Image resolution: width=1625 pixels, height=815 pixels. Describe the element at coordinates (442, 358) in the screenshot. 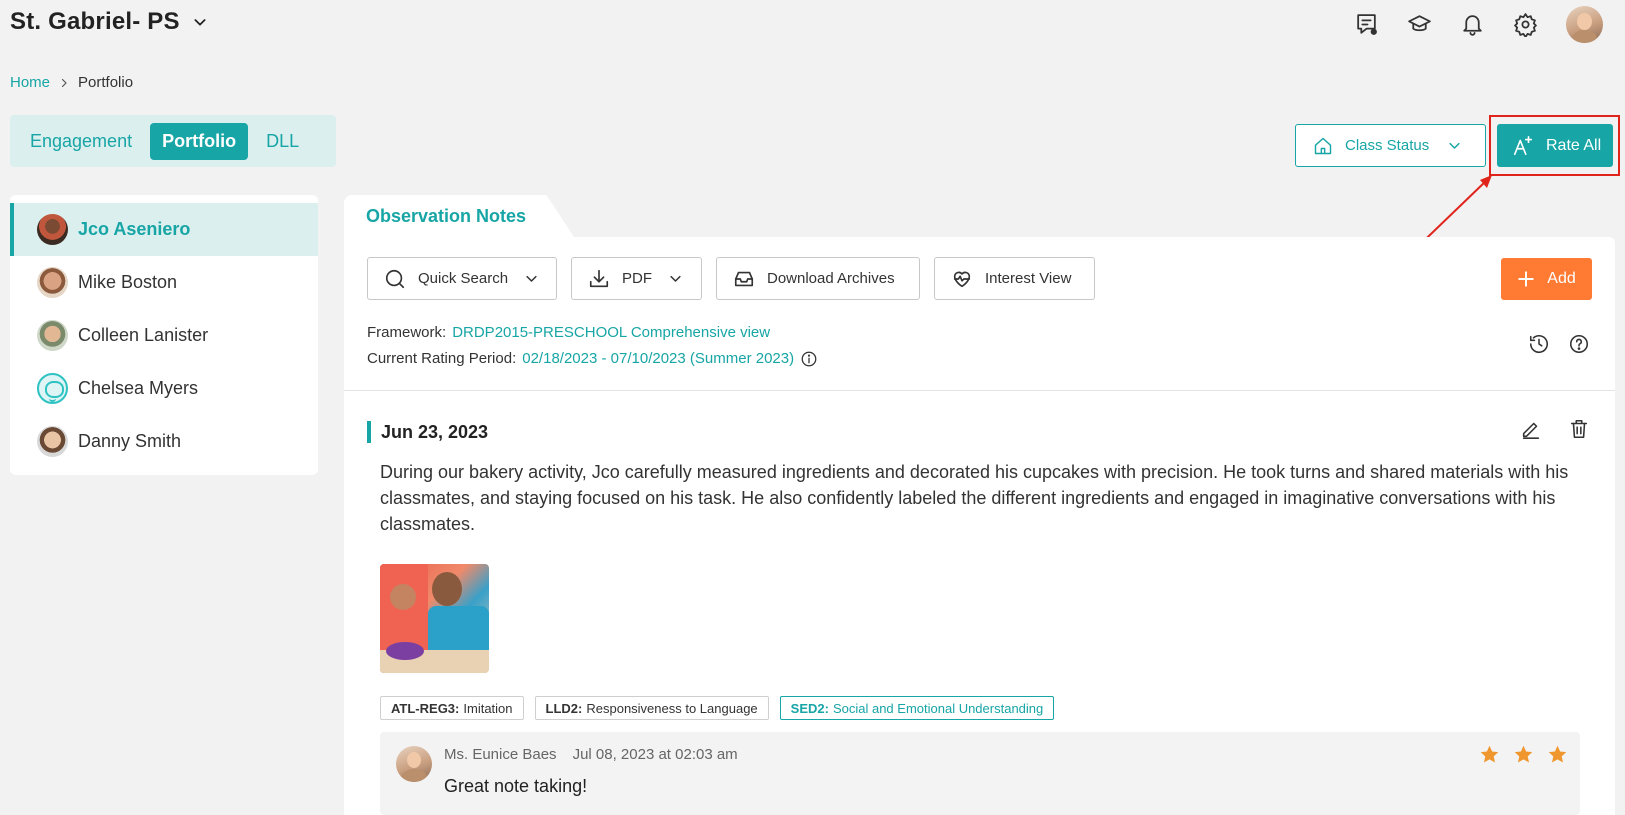

I see `rating-period-label: Current Rating Period:` at that location.